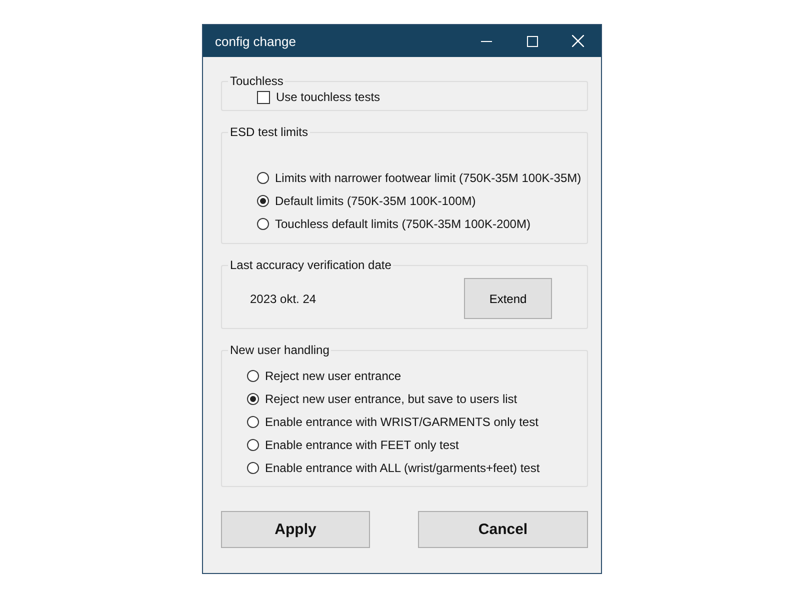  I want to click on maximize-icon, so click(532, 41).